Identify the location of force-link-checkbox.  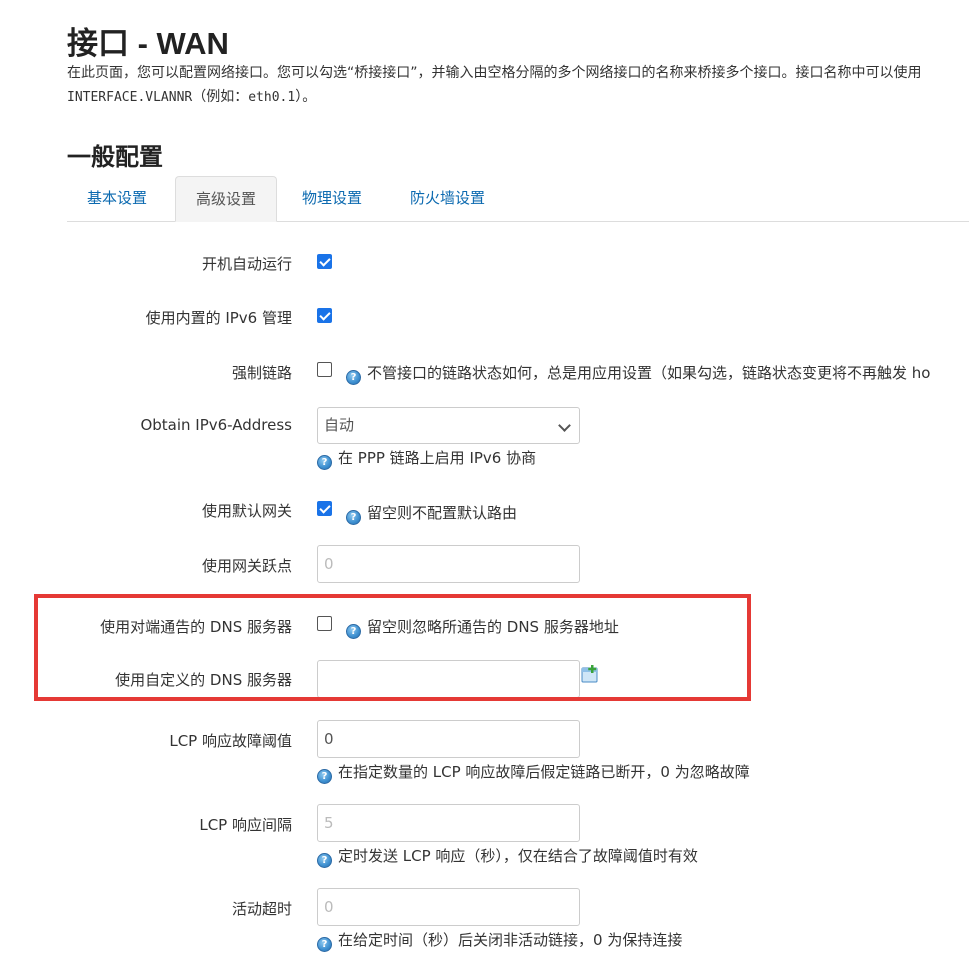
(324, 369).